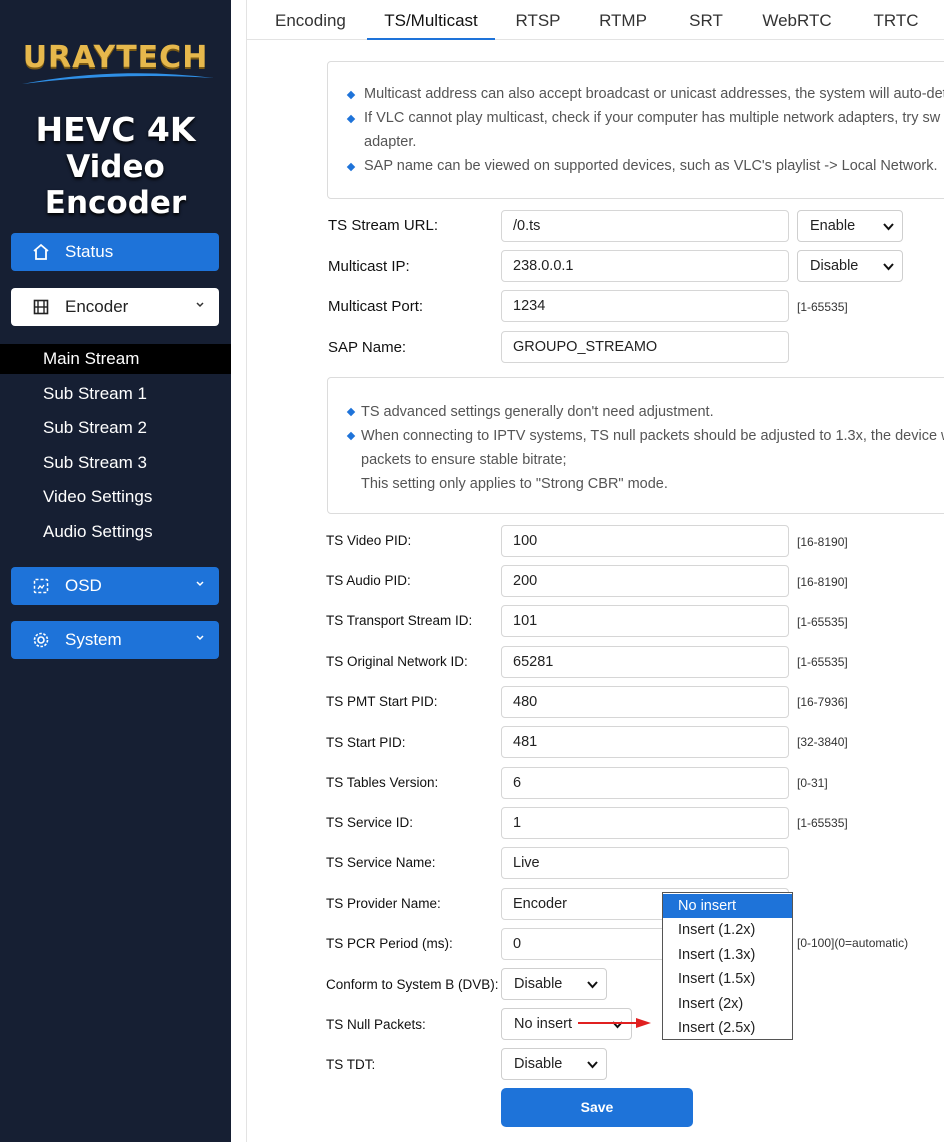  What do you see at coordinates (822, 542) in the screenshot?
I see `ts-video-pid-range: [16-8190]` at bounding box center [822, 542].